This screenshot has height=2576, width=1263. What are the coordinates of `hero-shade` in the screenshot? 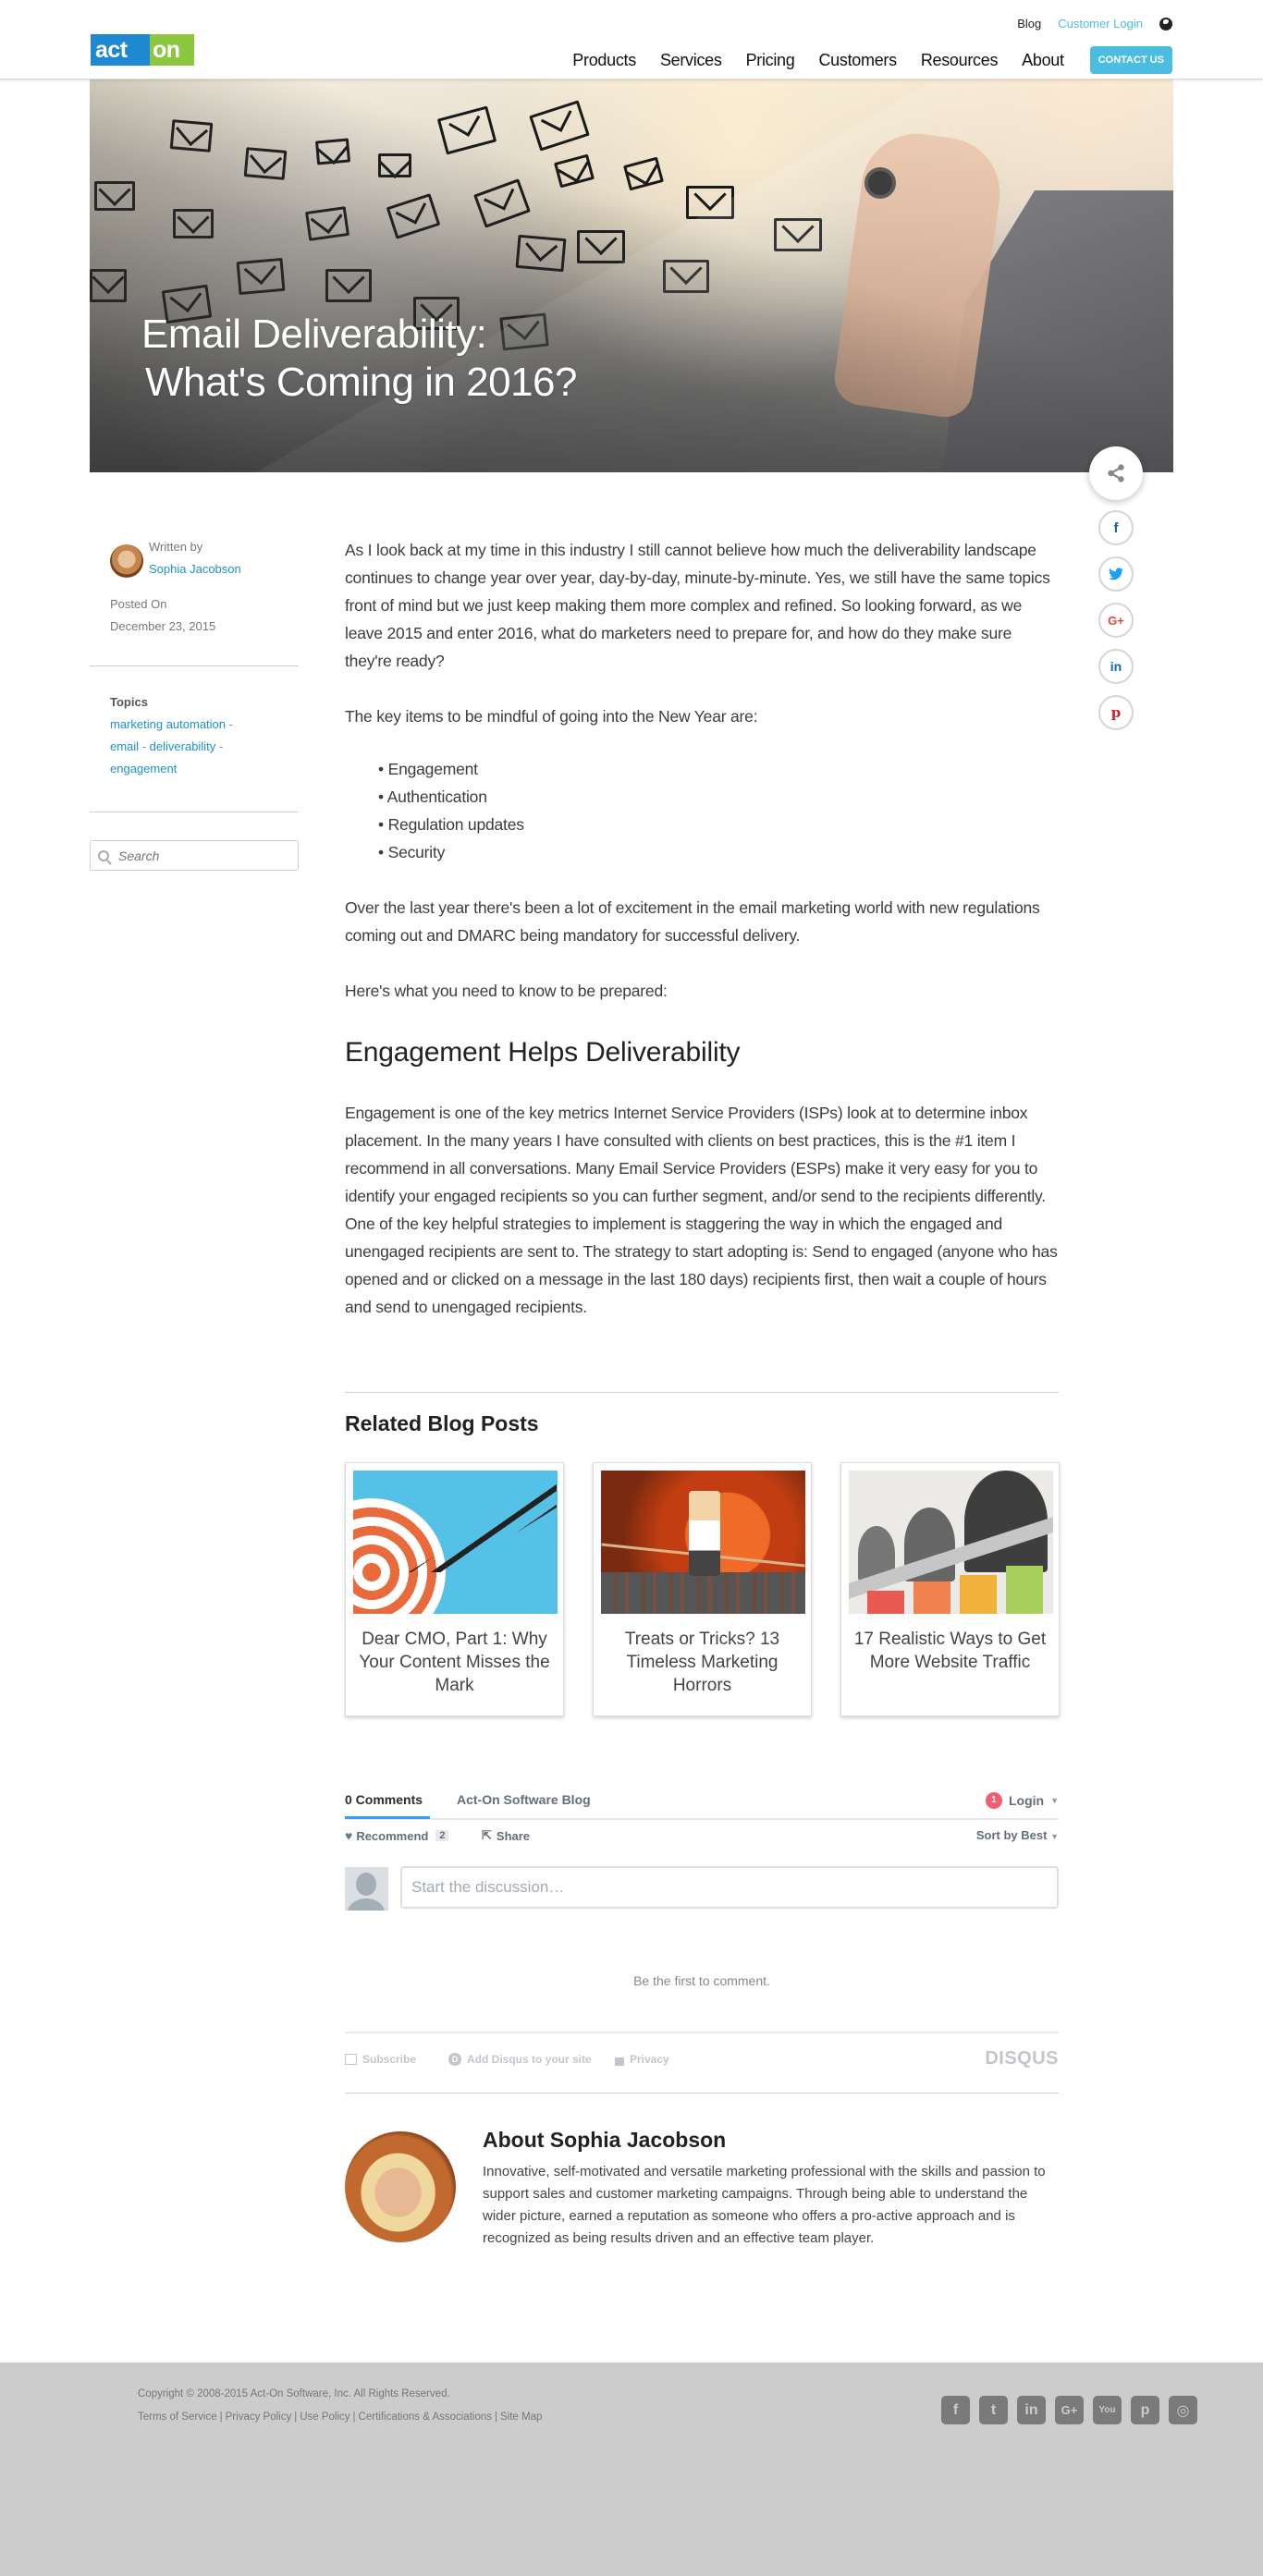 It's located at (631, 275).